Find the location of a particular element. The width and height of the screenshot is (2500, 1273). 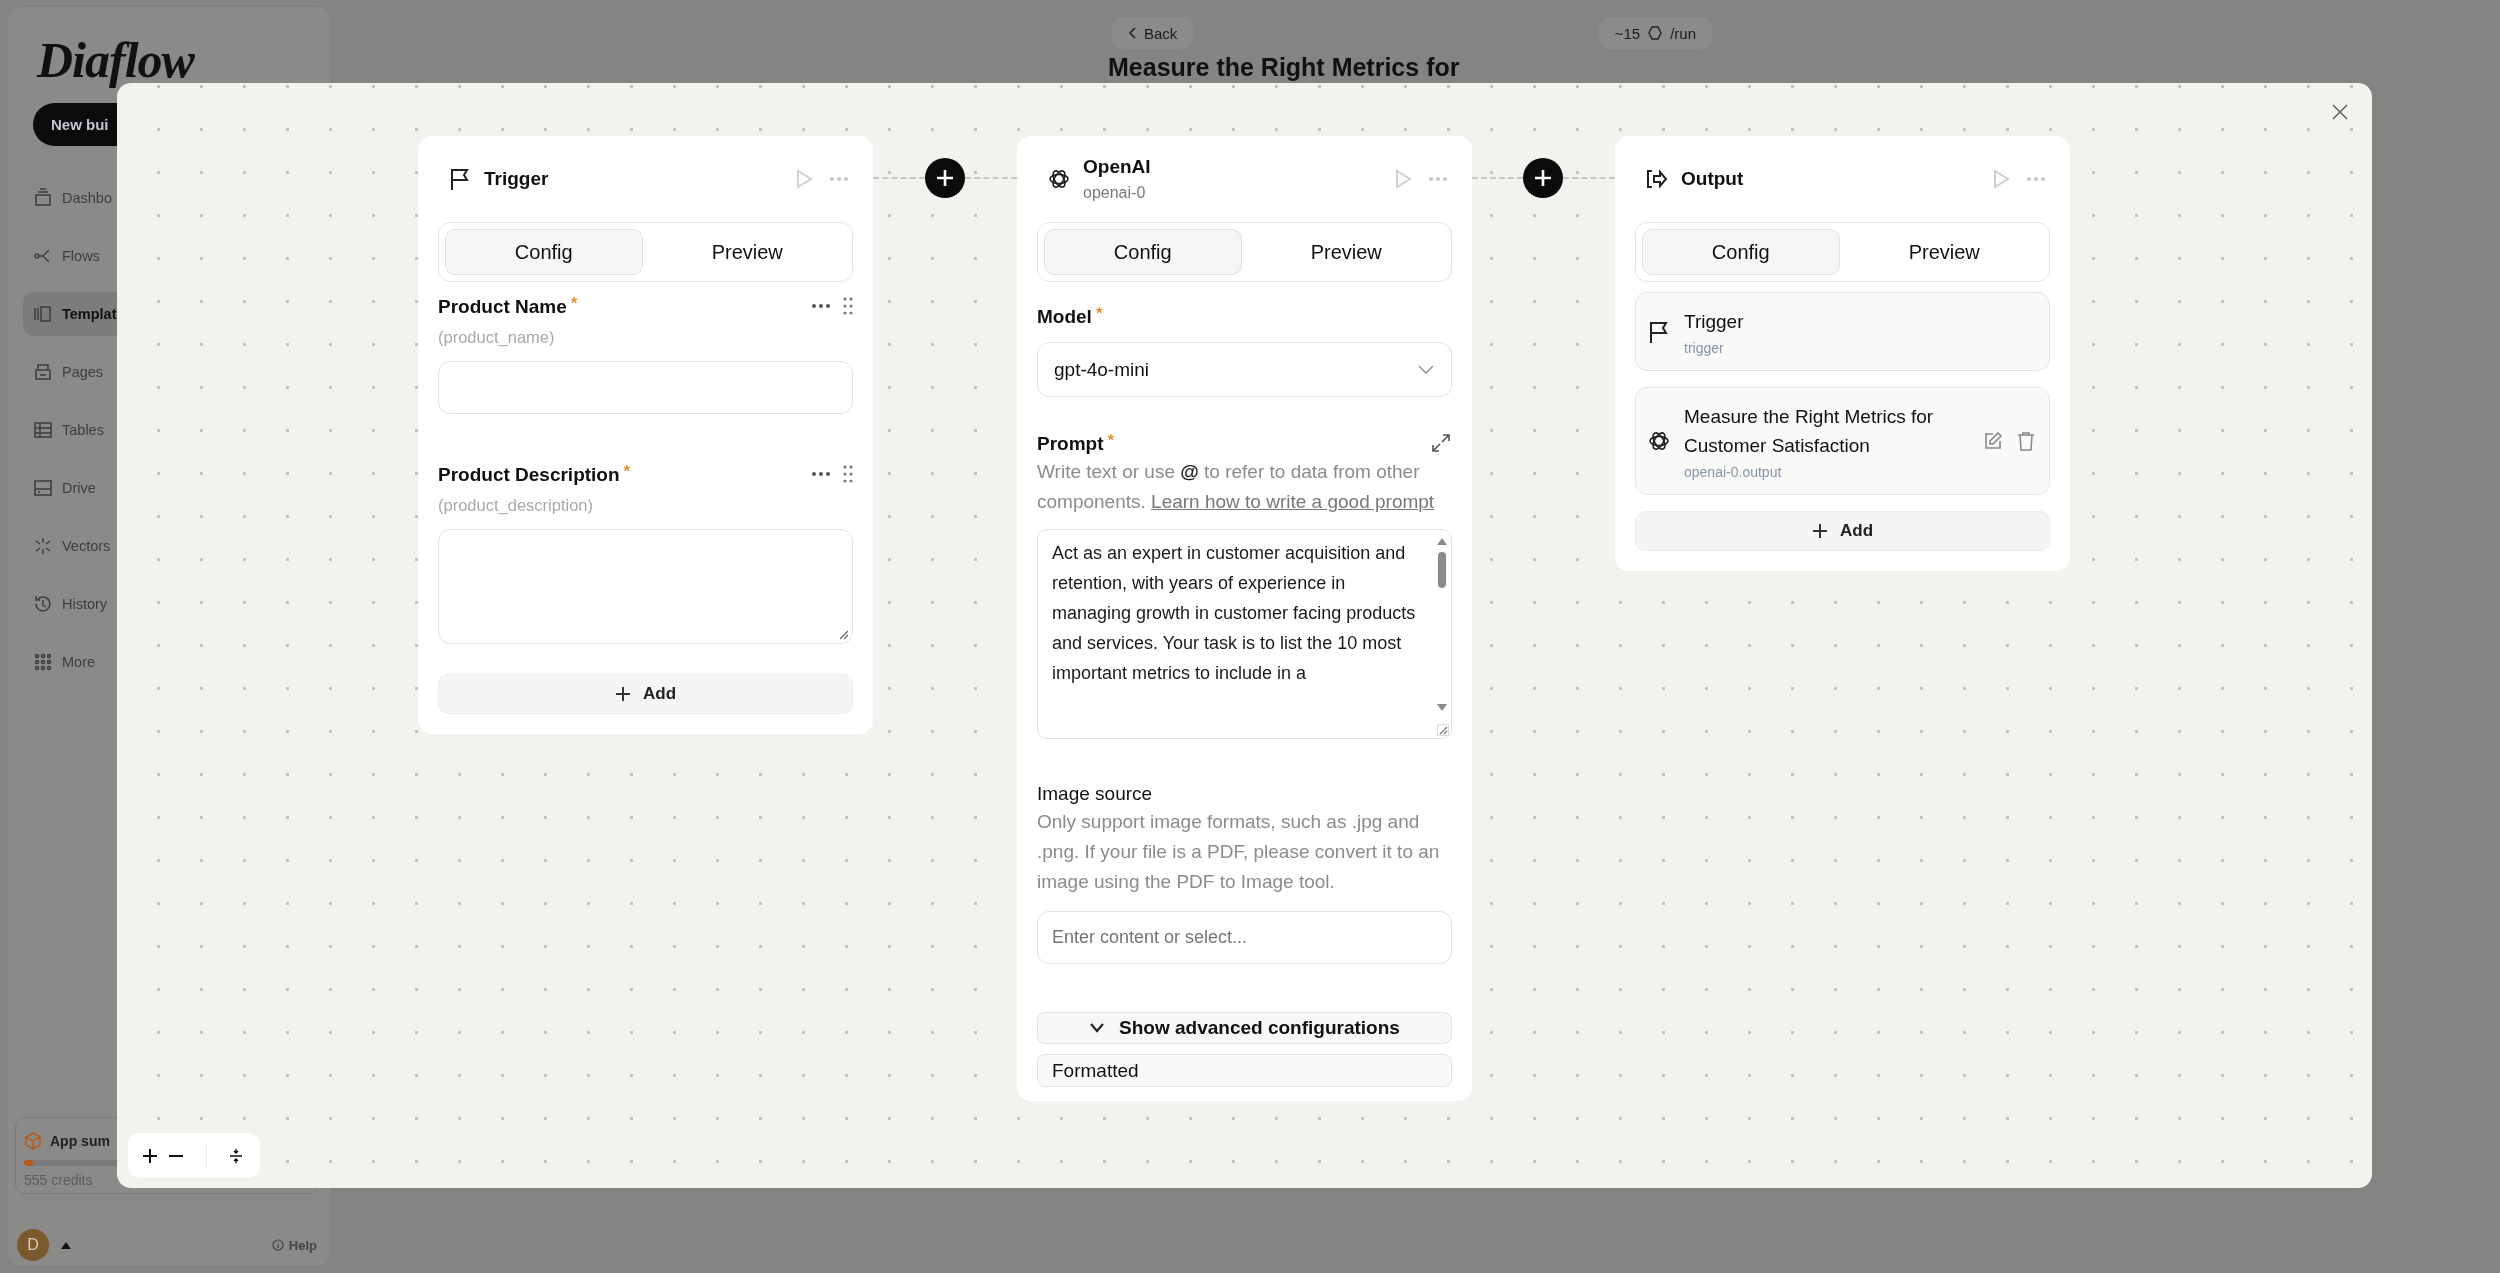

help-link: Learn how to write a good prompt is located at coordinates (1293, 501).